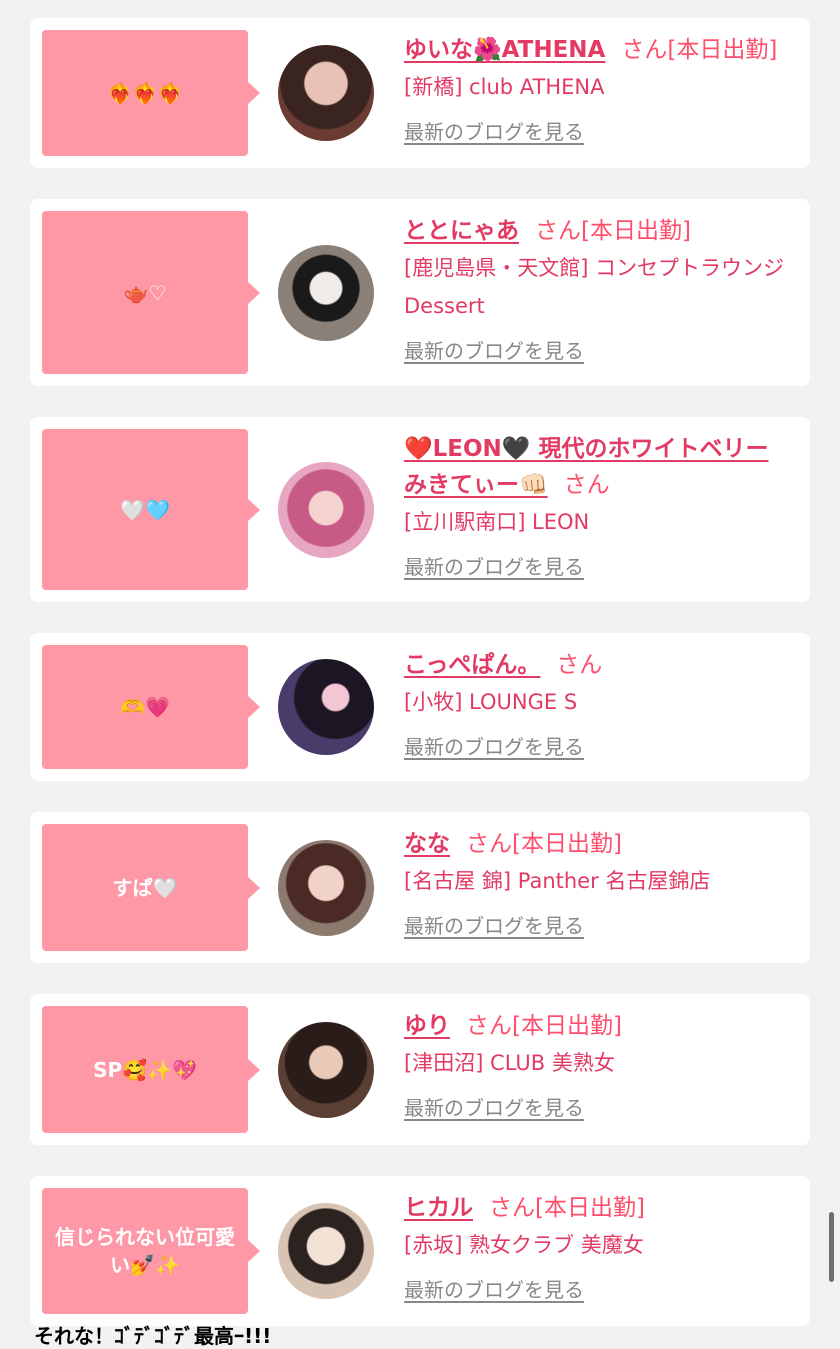  Describe the element at coordinates (504, 50) in the screenshot. I see `cast-name-link: ゆいな🌺ATHENA` at that location.